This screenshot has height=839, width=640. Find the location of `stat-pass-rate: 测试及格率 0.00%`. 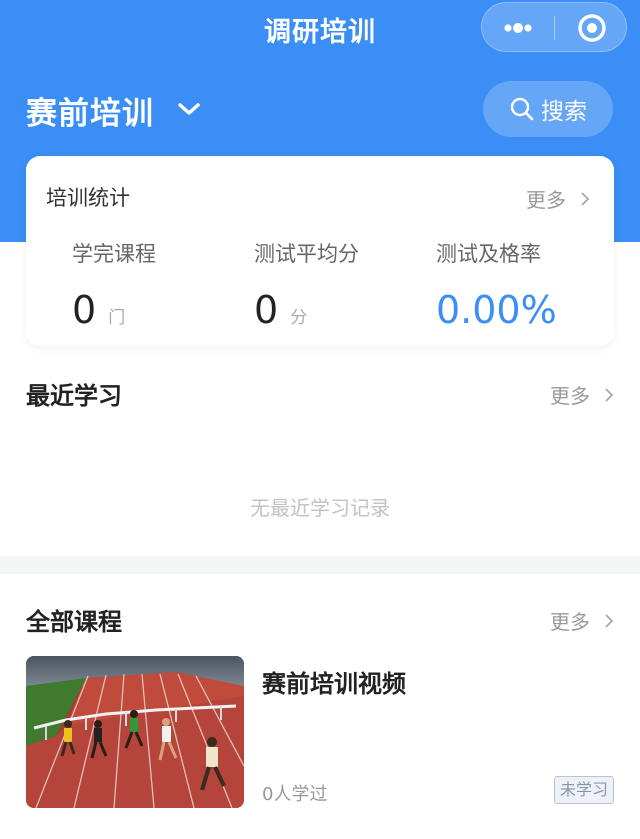

stat-pass-rate: 测试及格率 0.00% is located at coordinates (526, 285).